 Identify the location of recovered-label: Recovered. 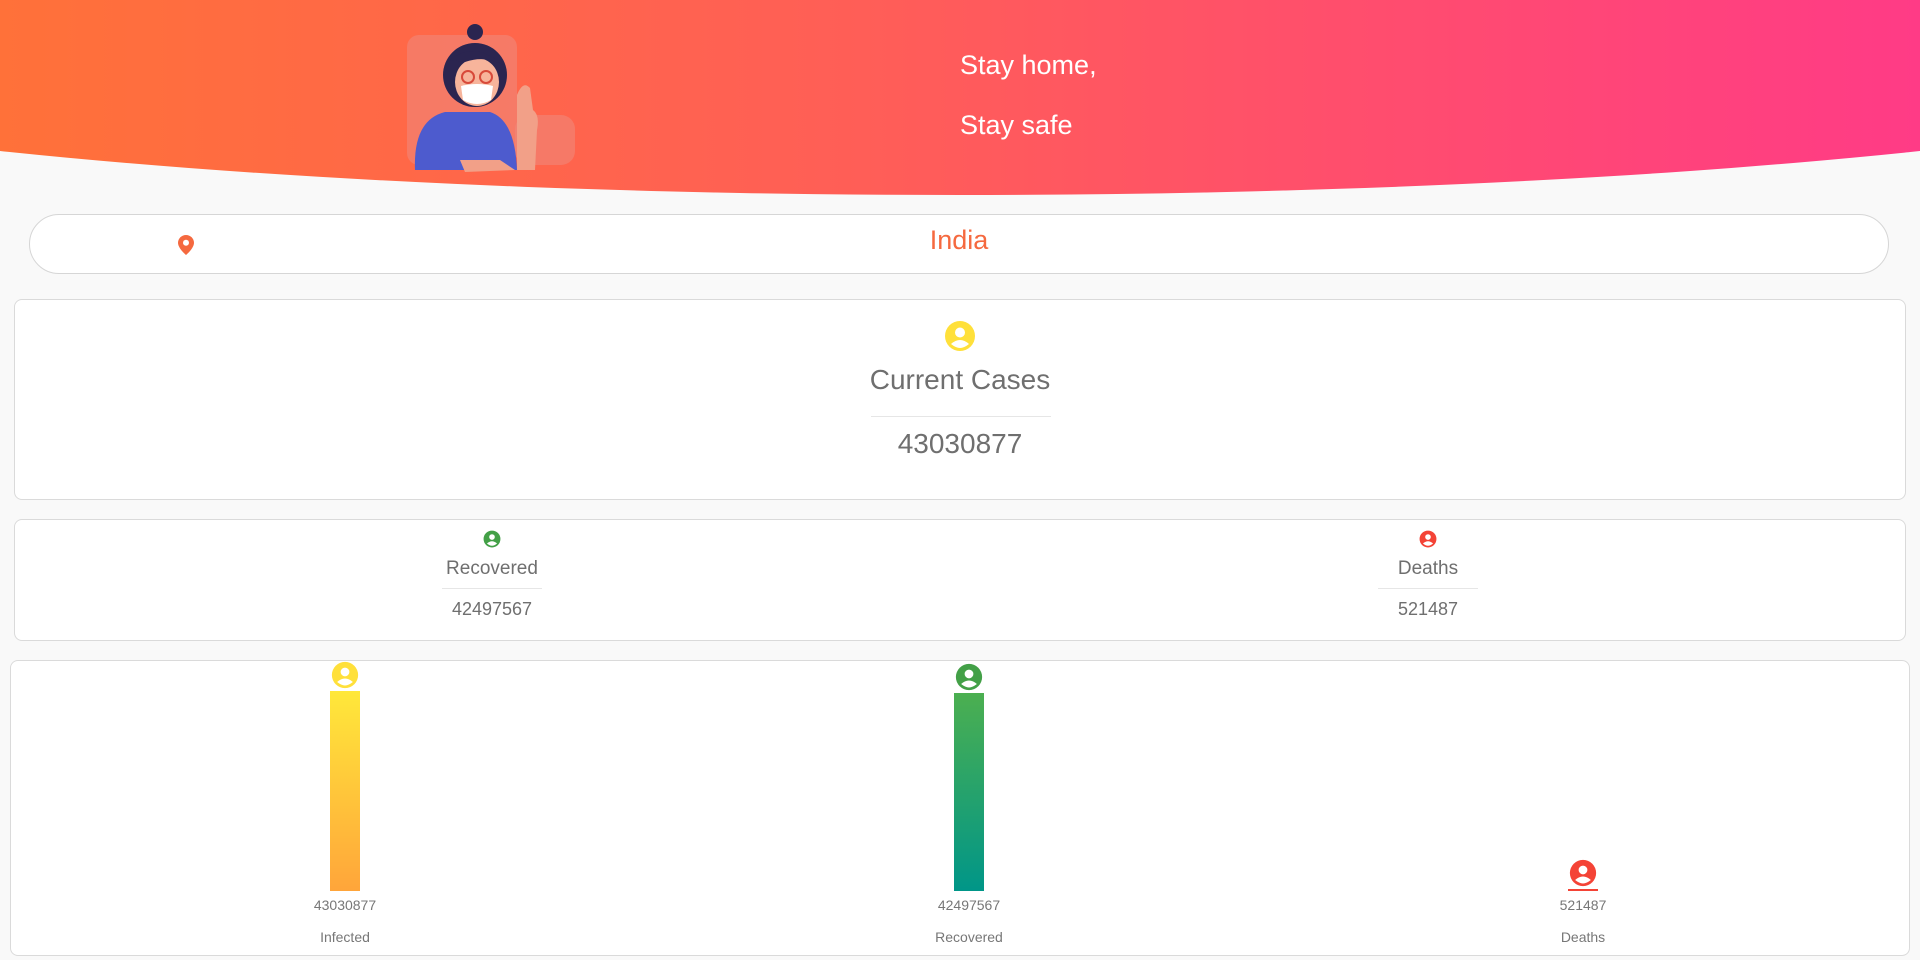
(492, 568).